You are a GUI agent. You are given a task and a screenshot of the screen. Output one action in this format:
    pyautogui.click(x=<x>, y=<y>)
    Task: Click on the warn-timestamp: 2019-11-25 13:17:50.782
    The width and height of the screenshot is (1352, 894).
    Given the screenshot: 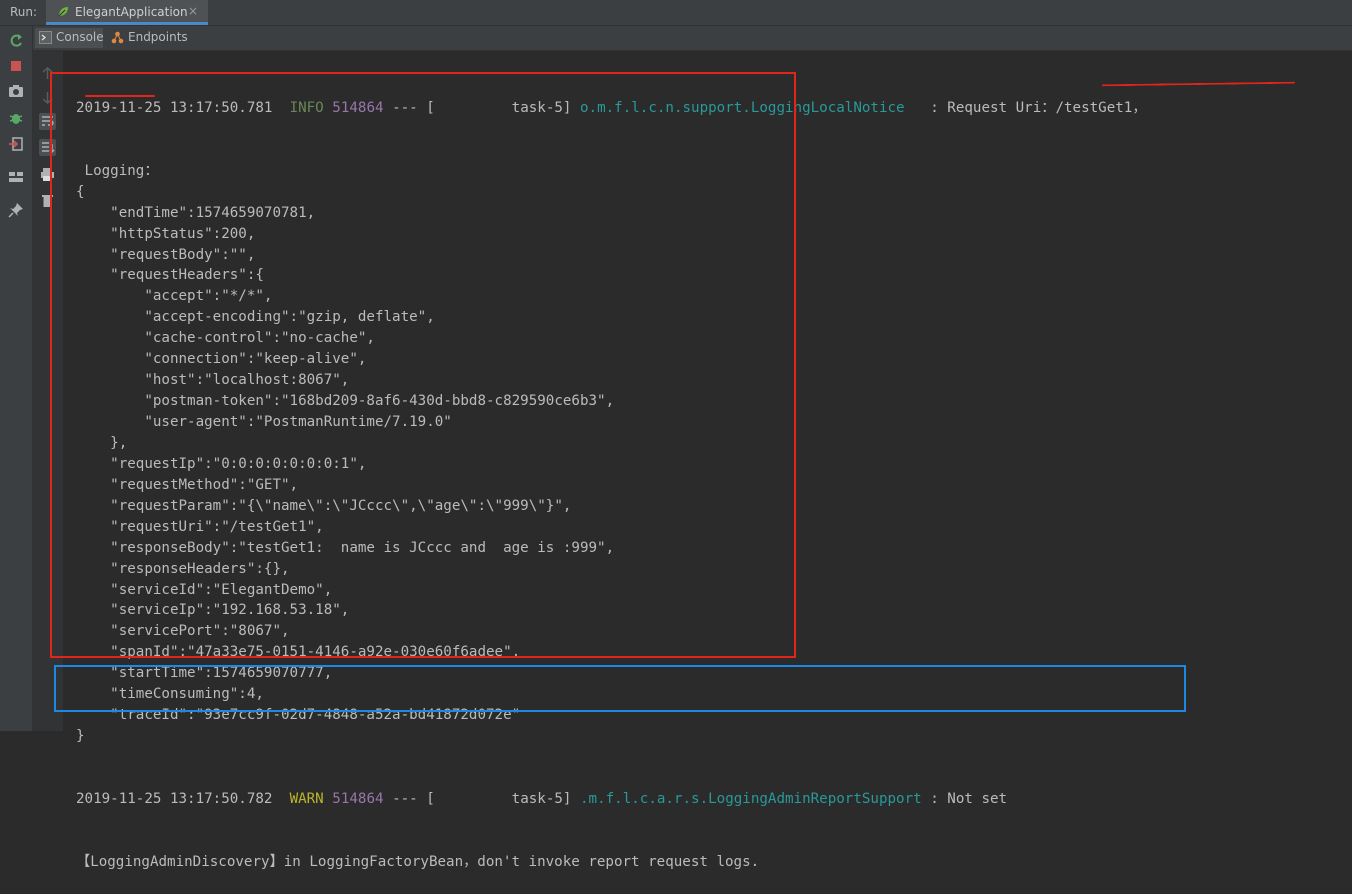 What is the action you would take?
    pyautogui.click(x=174, y=798)
    